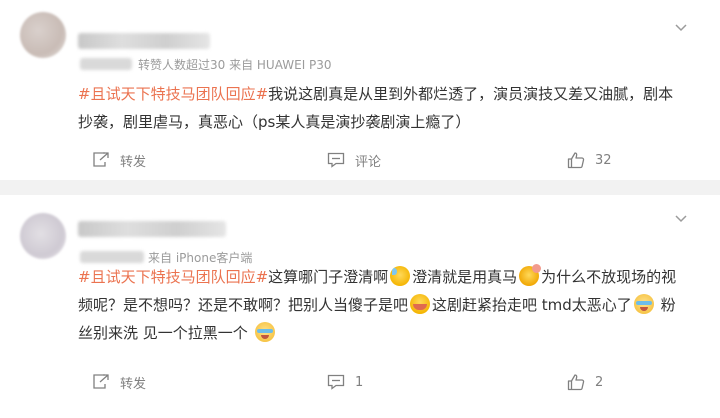  I want to click on comment-label: 评论, so click(368, 162).